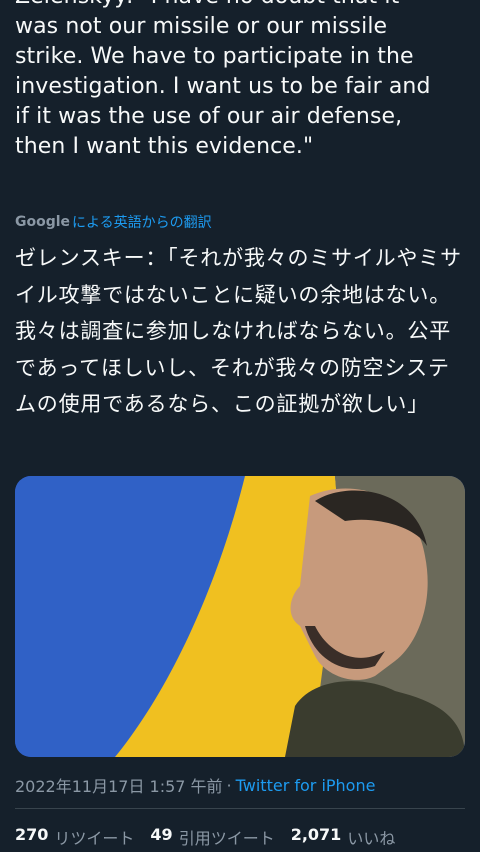  What do you see at coordinates (74, 837) in the screenshot?
I see `retweets-stat: 270 リツイート` at bounding box center [74, 837].